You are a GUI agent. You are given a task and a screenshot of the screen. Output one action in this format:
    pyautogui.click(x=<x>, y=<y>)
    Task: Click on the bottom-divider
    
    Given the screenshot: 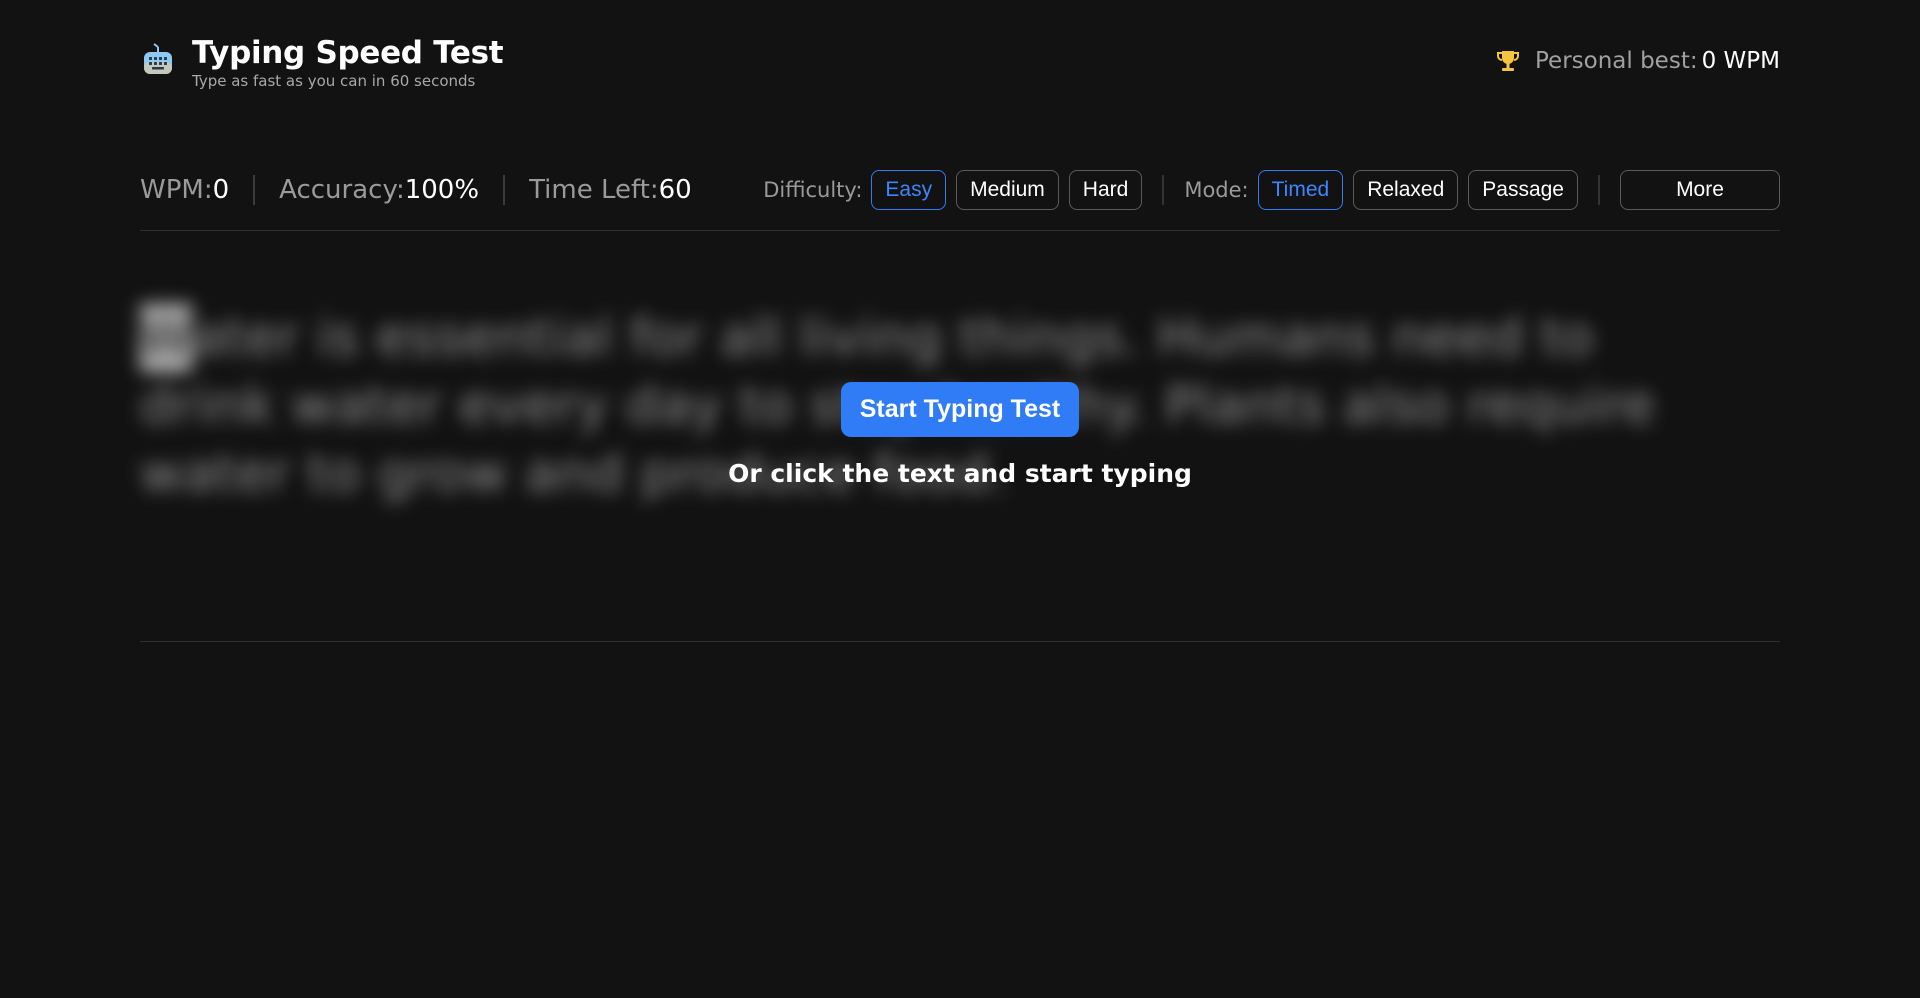 What is the action you would take?
    pyautogui.click(x=960, y=641)
    